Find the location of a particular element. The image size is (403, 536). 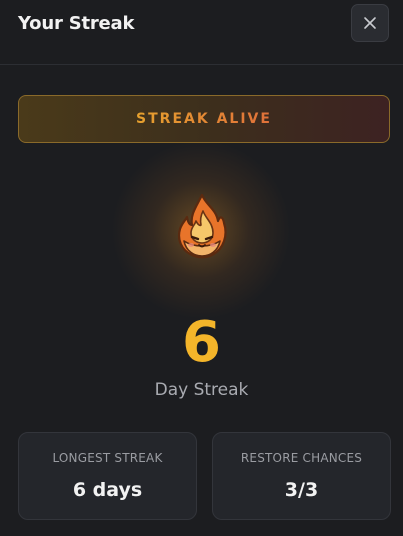

longest-streak-card: LONGEST STREAK 6 days is located at coordinates (107, 476).